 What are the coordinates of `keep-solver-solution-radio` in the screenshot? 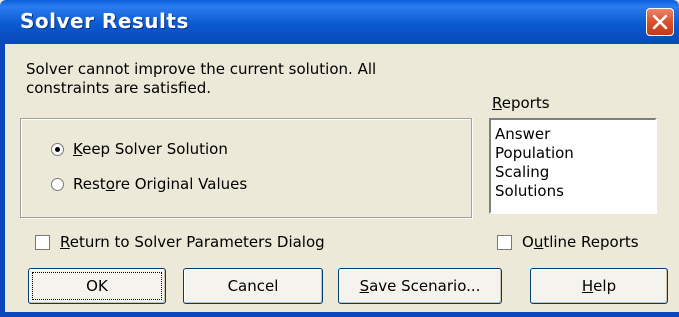 It's located at (57, 149).